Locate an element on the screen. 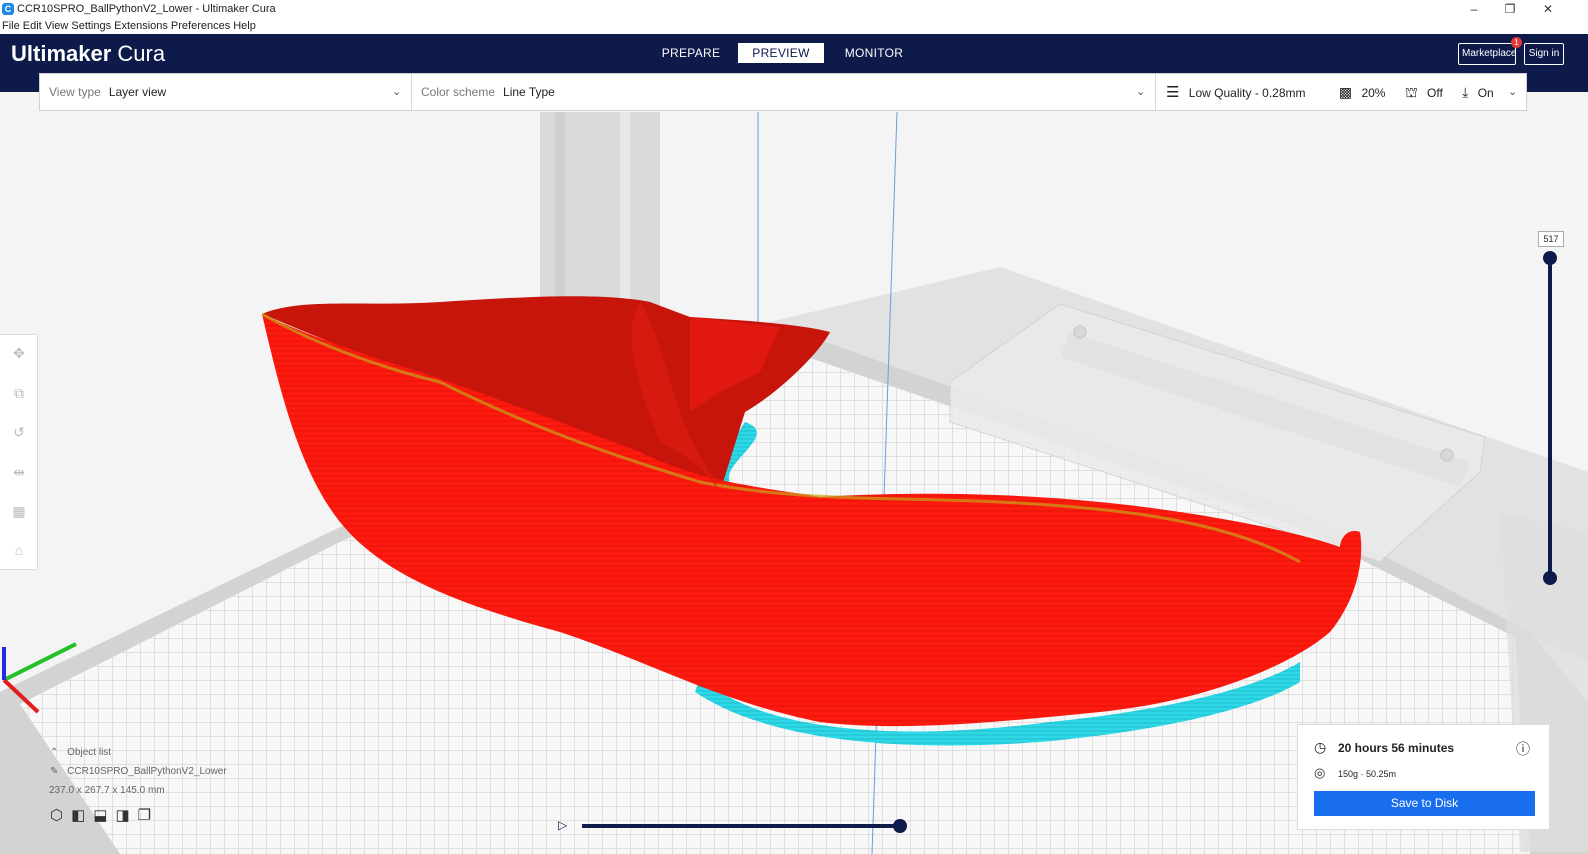 This screenshot has width=1588, height=854. color-scheme-dropdown: Color scheme Line Type is located at coordinates (488, 92).